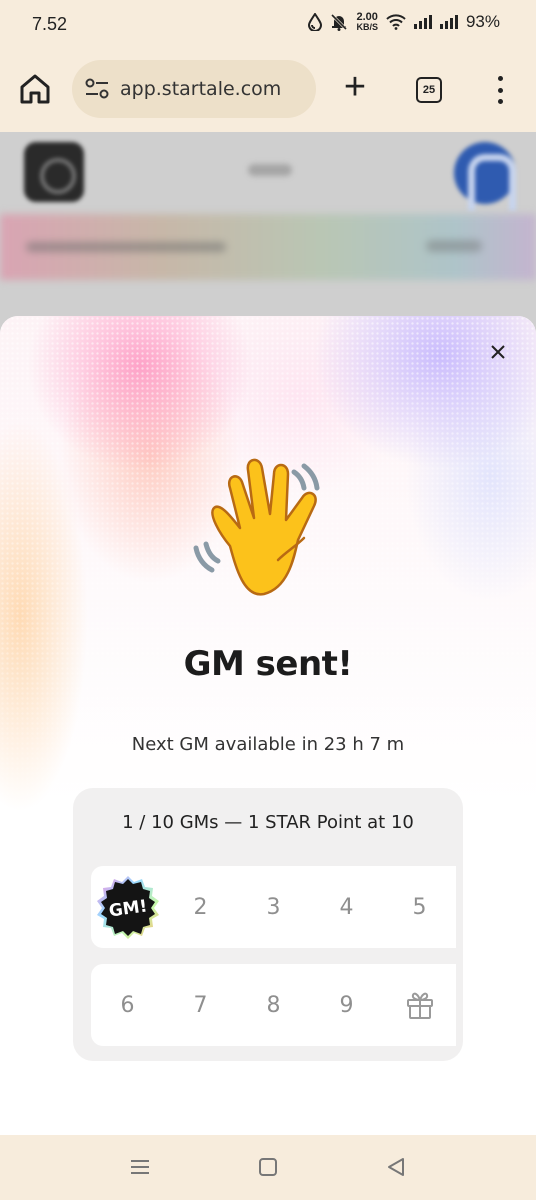 This screenshot has width=536, height=1200. Describe the element at coordinates (367, 27) in the screenshot. I see `net-speed-unit: KB/S` at that location.